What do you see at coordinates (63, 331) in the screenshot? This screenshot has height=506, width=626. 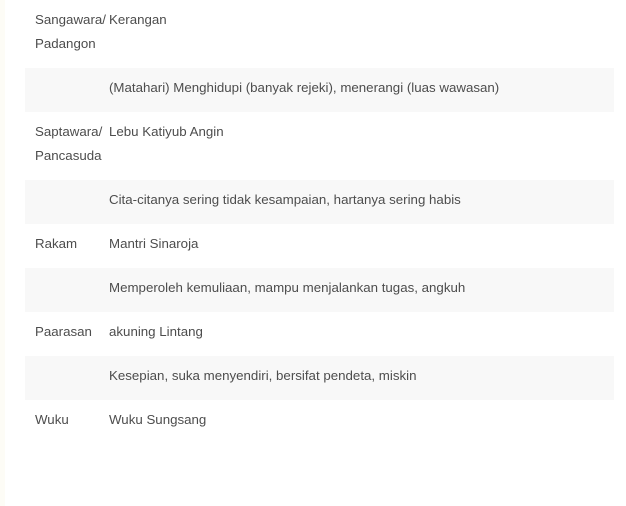 I see `row-label: Paarasan` at bounding box center [63, 331].